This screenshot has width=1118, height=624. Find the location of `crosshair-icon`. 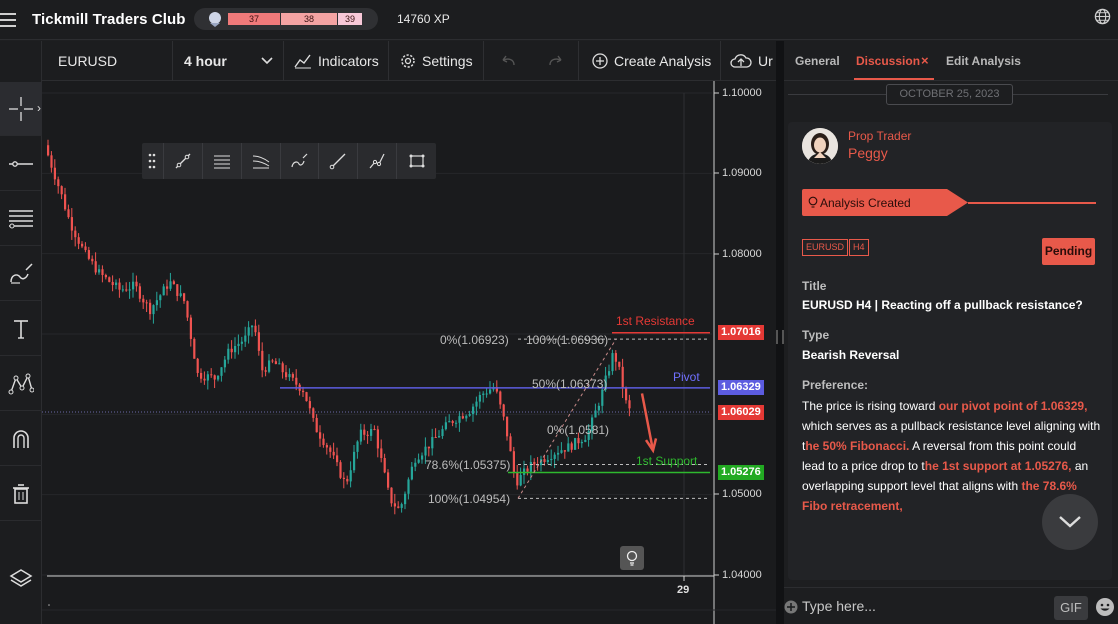

crosshair-icon is located at coordinates (21, 108).